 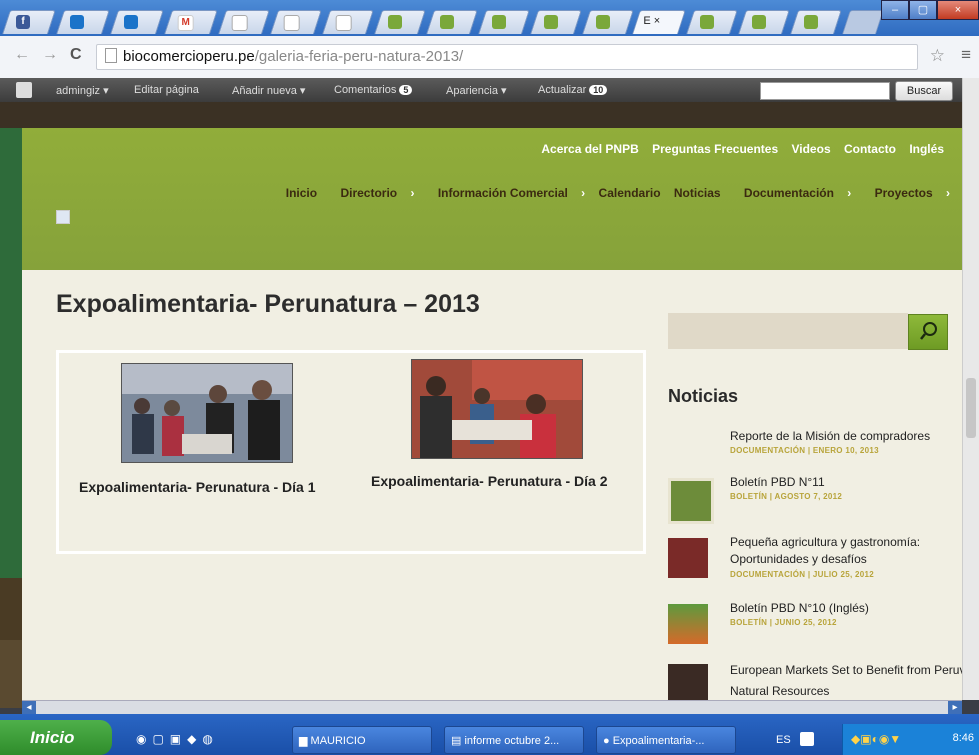 What do you see at coordinates (197, 487) in the screenshot?
I see `gallery-caption-day-1: Expoalimentaria- Perunatura - Día 1` at bounding box center [197, 487].